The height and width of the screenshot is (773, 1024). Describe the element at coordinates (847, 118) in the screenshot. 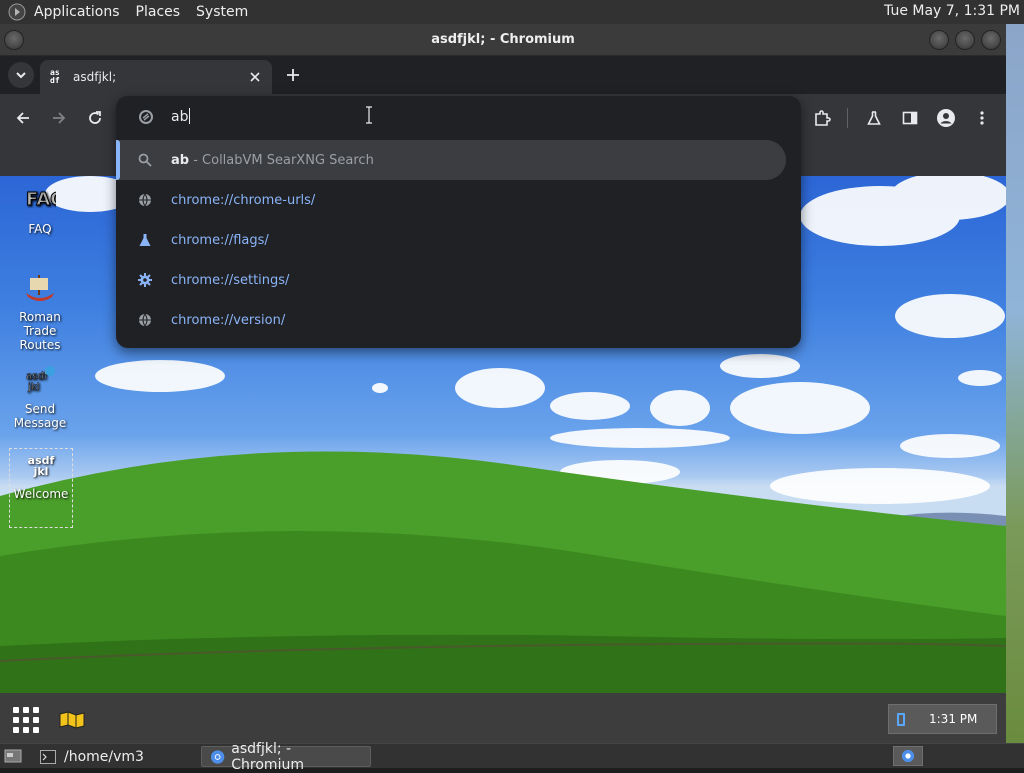

I see `toolbar-divider` at that location.